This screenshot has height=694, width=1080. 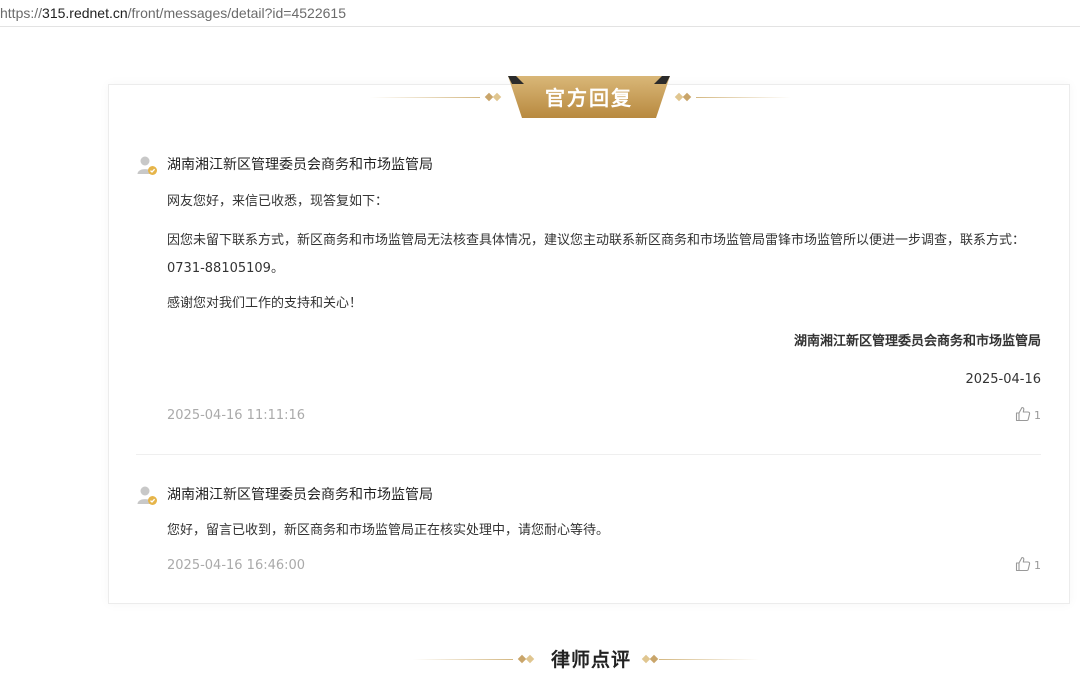 What do you see at coordinates (463, 659) in the screenshot?
I see `lawyer-line-left` at bounding box center [463, 659].